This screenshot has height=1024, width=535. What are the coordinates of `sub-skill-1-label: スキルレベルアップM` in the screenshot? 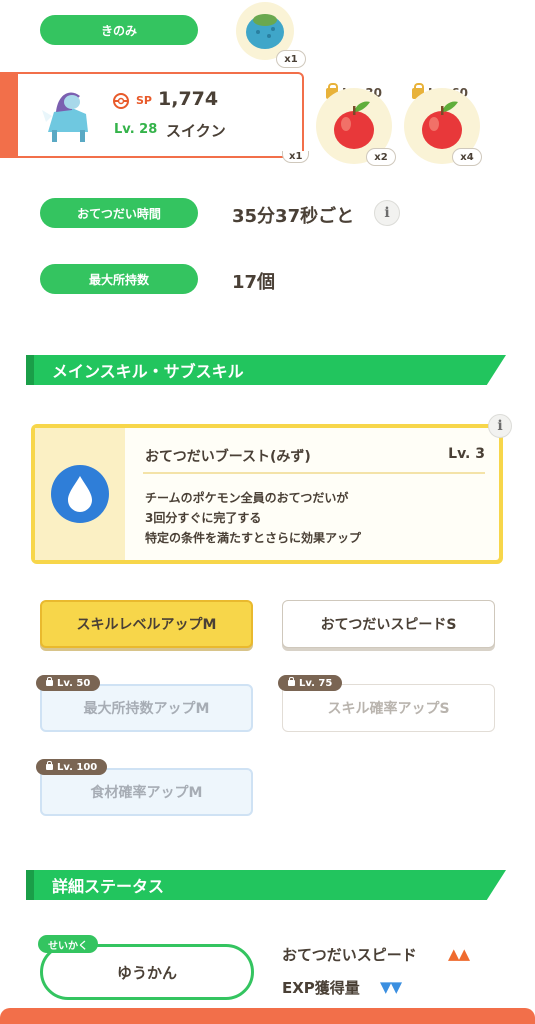 It's located at (146, 625).